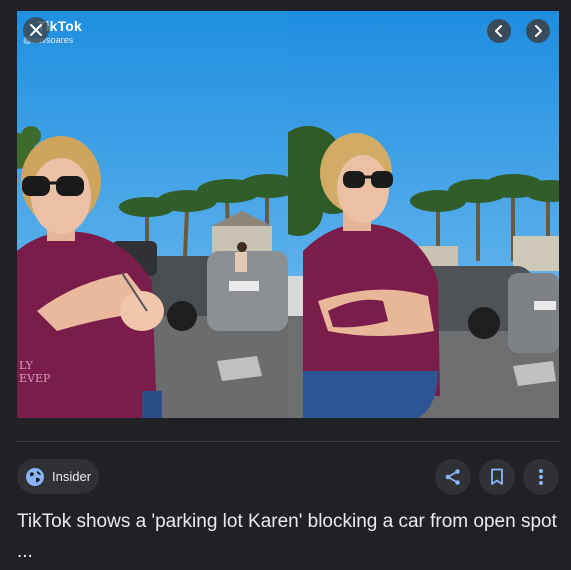  I want to click on chevron-left-icon, so click(498, 31).